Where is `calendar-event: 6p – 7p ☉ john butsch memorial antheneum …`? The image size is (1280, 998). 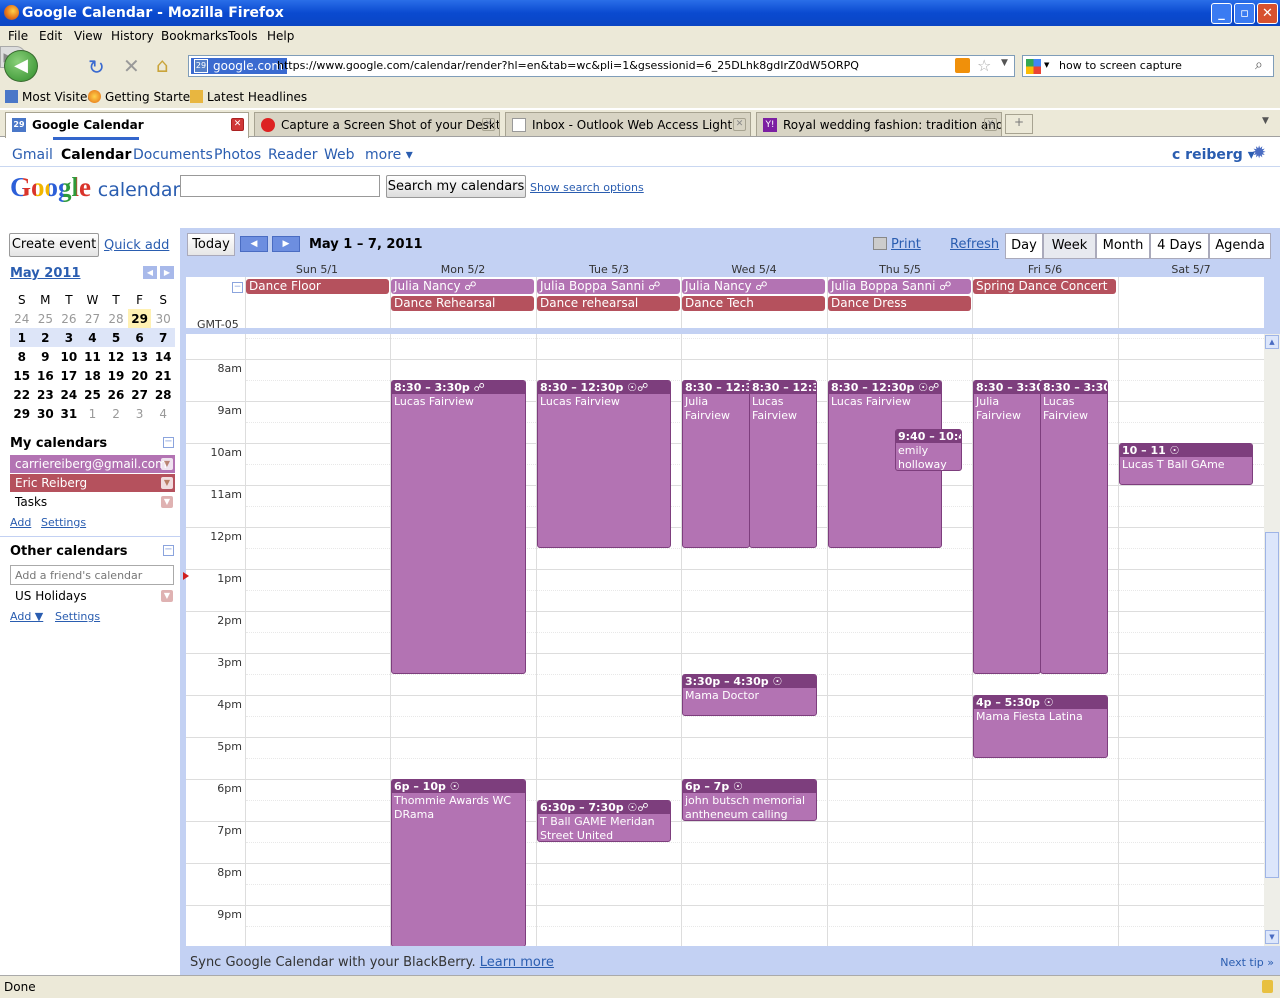
calendar-event: 6p – 7p ☉ john butsch memorial antheneum … is located at coordinates (749, 800).